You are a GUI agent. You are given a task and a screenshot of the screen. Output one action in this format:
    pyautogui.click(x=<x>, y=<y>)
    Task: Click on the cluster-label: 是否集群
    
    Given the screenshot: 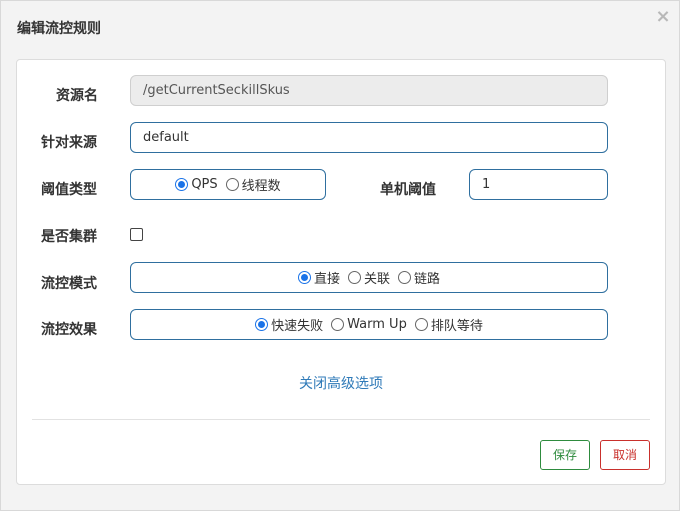 What is the action you would take?
    pyautogui.click(x=69, y=237)
    